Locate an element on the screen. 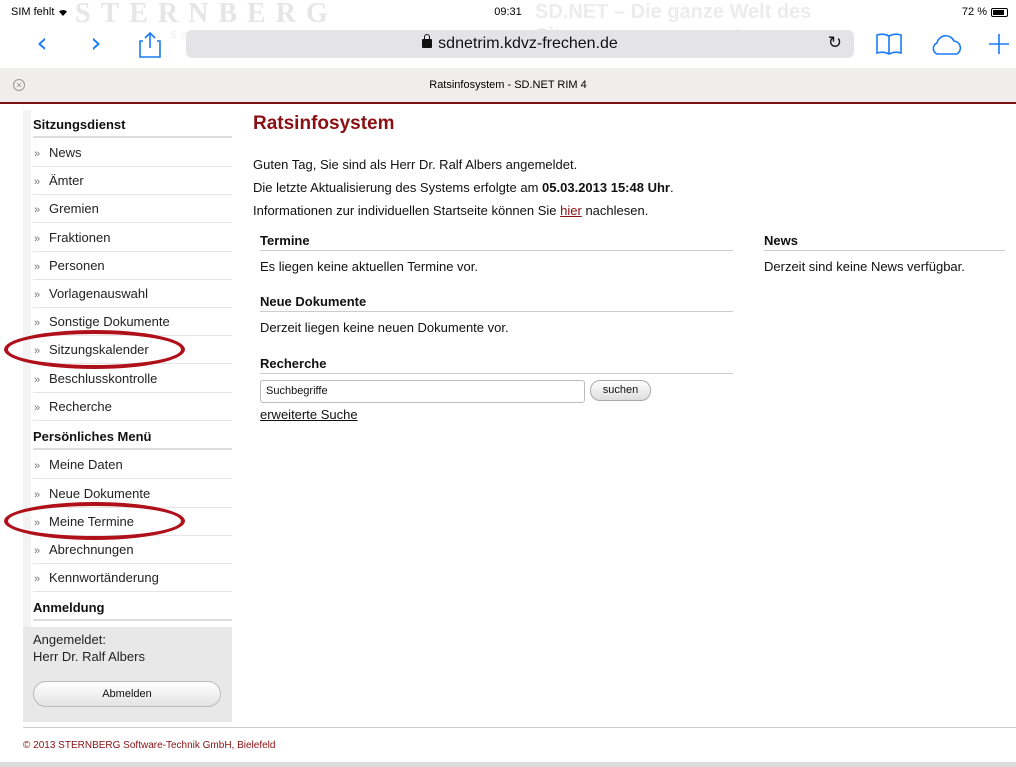 This screenshot has height=767, width=1016. sidebar-item-kennwortaenderung: » Kennwortänderung is located at coordinates (132, 578).